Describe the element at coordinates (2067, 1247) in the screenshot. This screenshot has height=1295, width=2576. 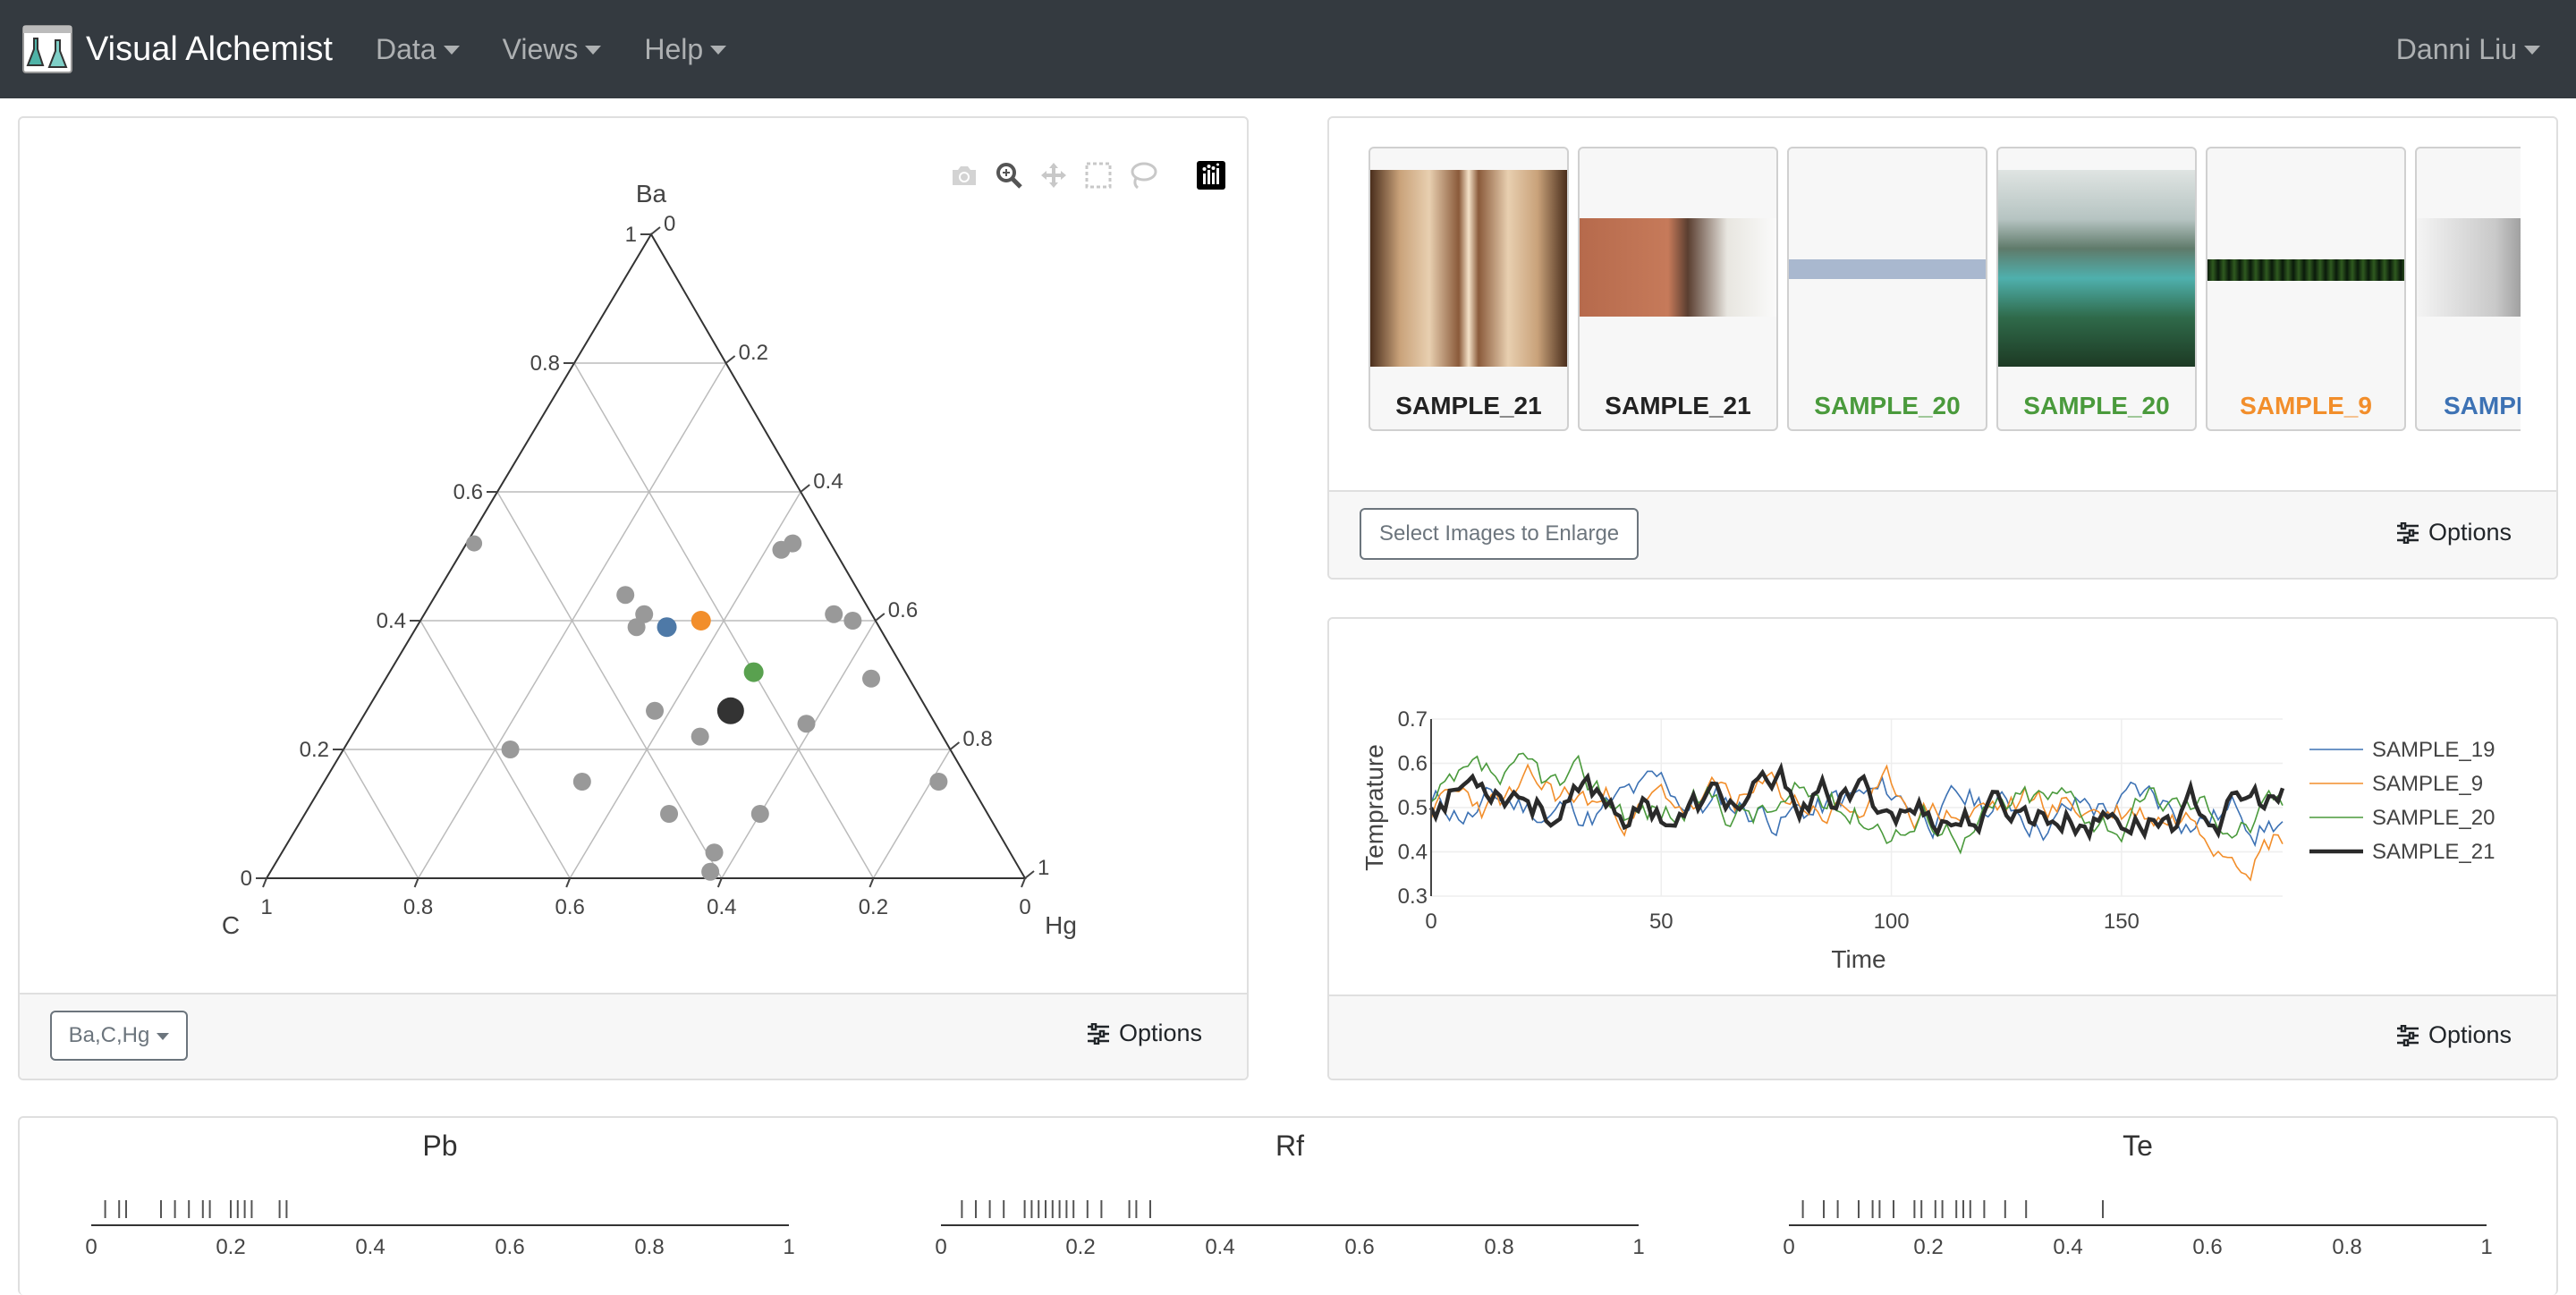
I see `strip-tick-label: 0.4` at that location.